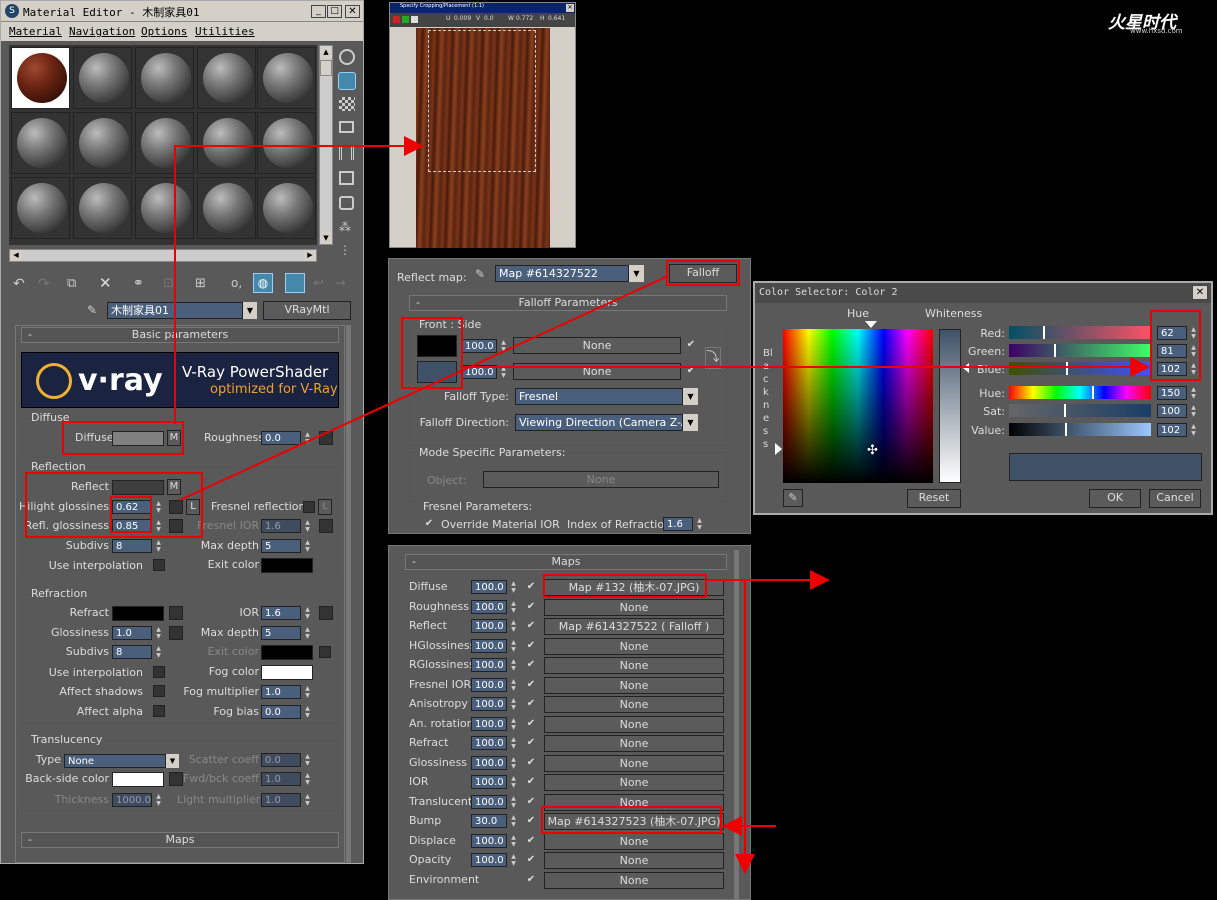 The width and height of the screenshot is (1217, 900). What do you see at coordinates (1080, 392) in the screenshot?
I see `hue-slider` at bounding box center [1080, 392].